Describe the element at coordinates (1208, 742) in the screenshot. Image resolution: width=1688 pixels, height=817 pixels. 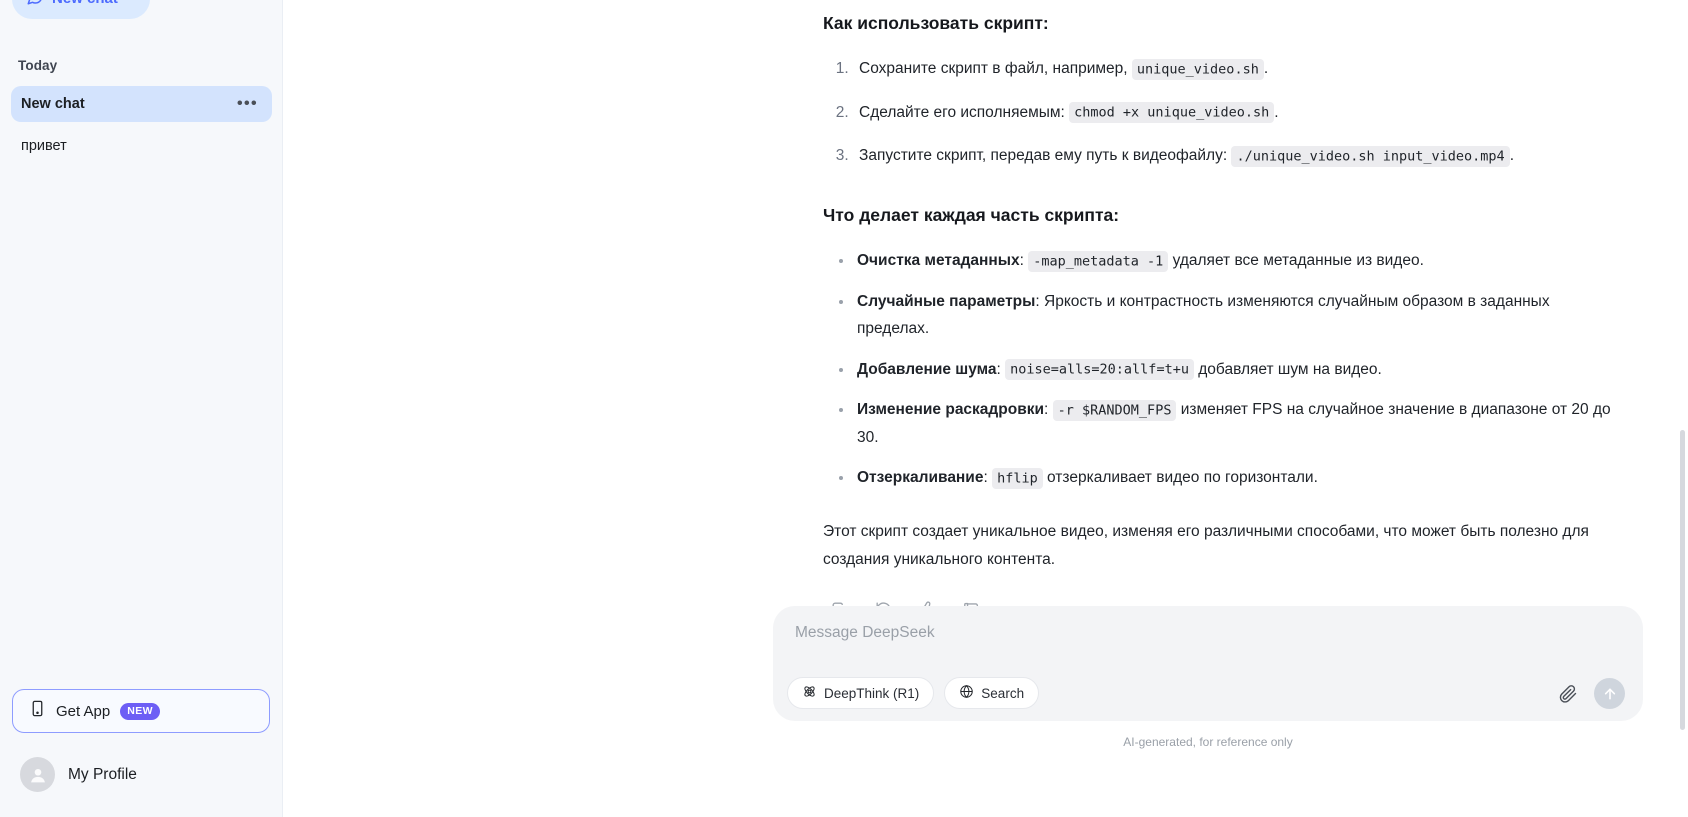
I see `disclaimer-text: AI-generated, for reference only` at that location.